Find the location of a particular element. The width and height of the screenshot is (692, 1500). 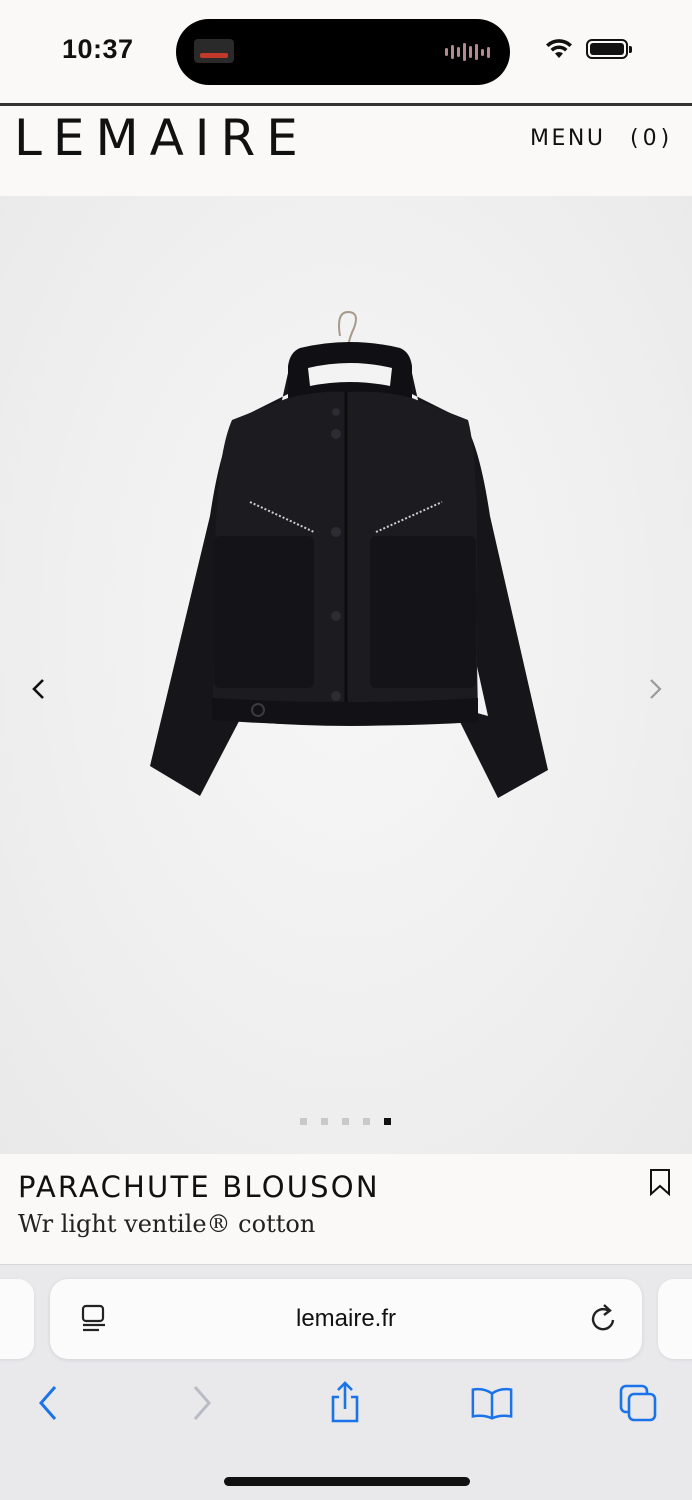

chevron-left-icon is located at coordinates (38, 689).